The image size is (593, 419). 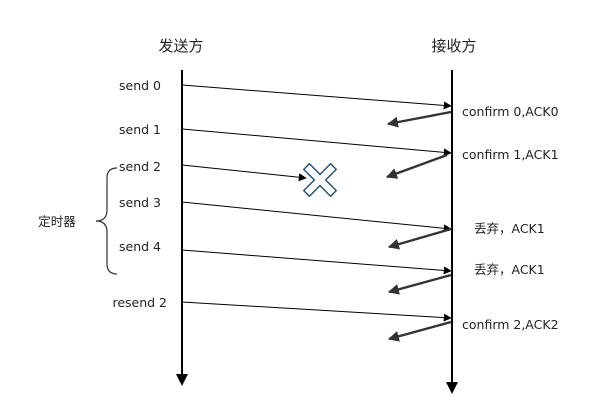 What do you see at coordinates (316, 311) in the screenshot?
I see `frame-2-resend-arrow` at bounding box center [316, 311].